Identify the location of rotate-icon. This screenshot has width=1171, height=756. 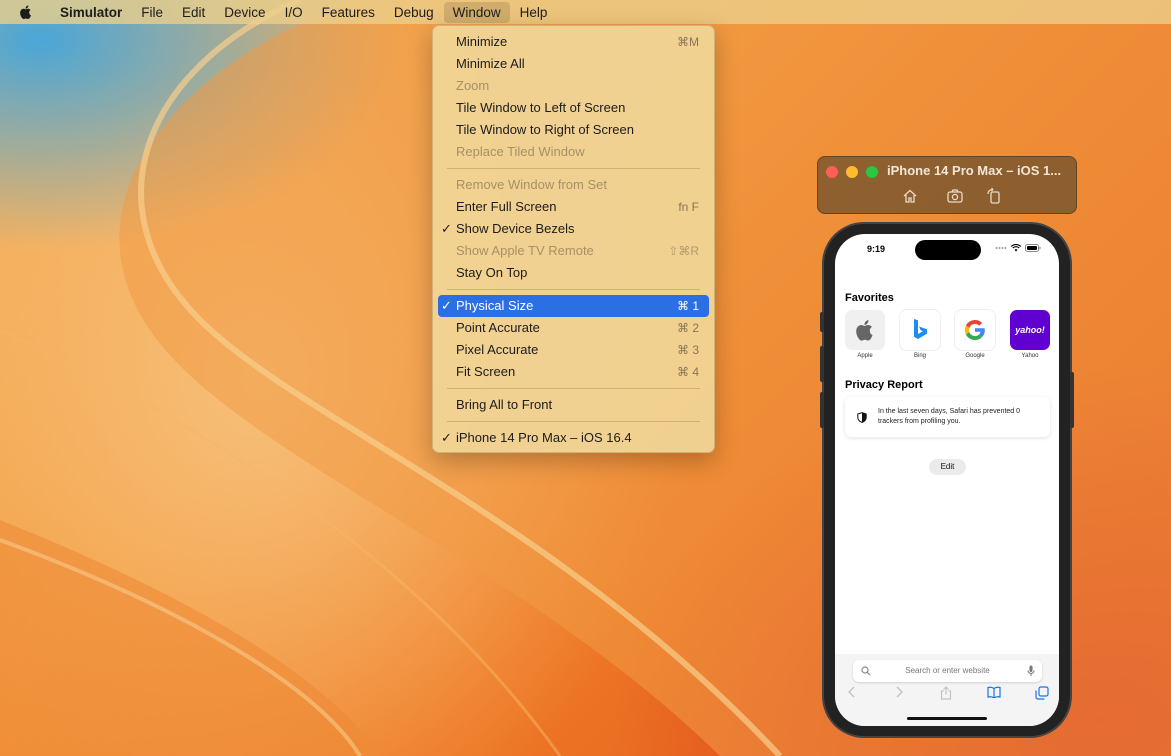
(994, 196).